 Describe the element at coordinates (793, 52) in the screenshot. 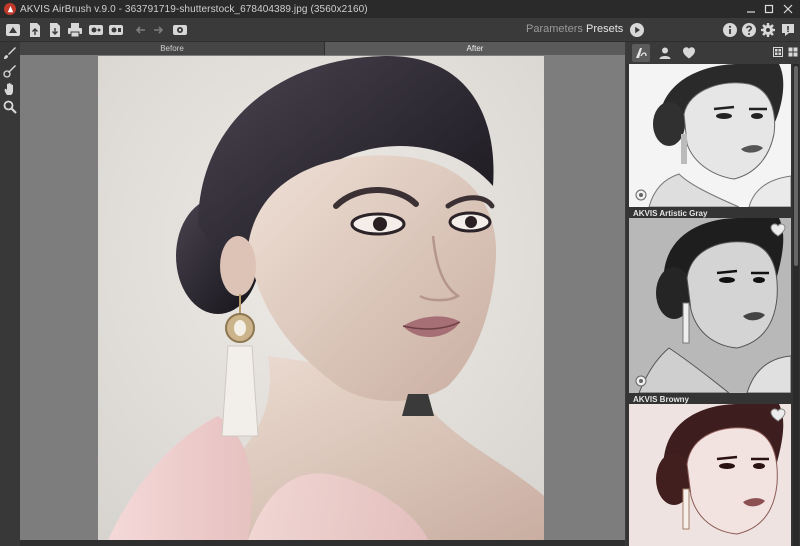

I see `large-view-icon` at that location.